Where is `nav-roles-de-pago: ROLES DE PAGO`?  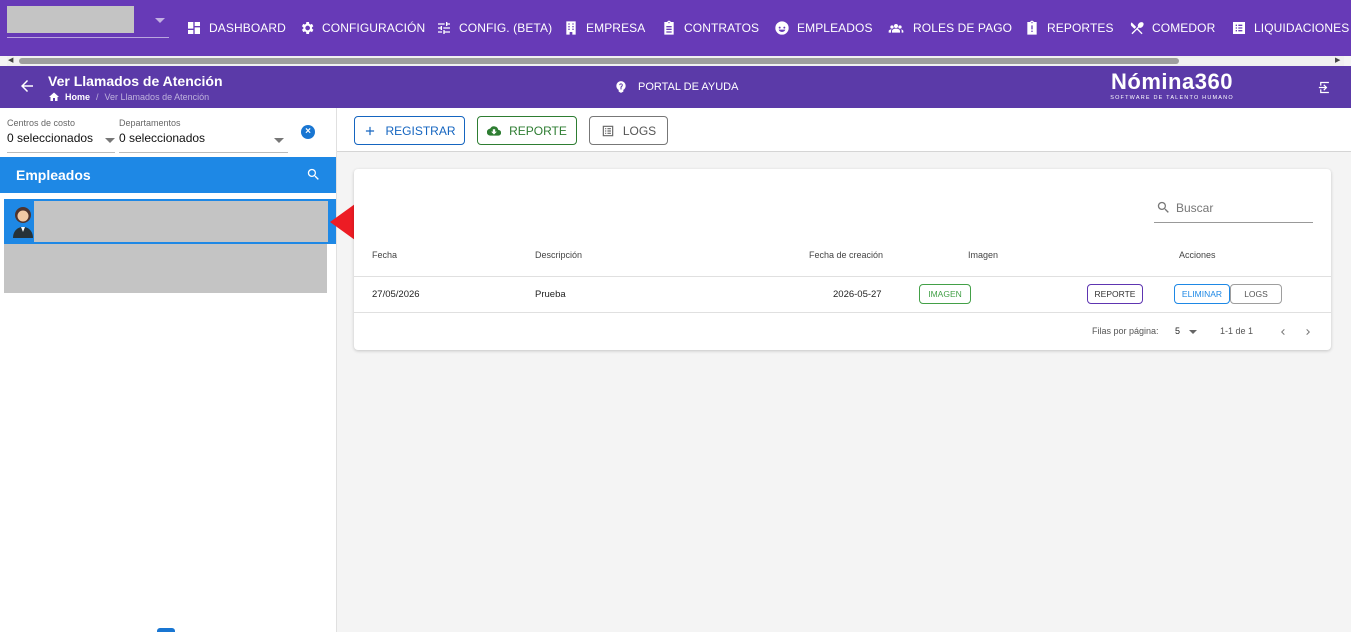
nav-roles-de-pago: ROLES DE PAGO is located at coordinates (949, 28).